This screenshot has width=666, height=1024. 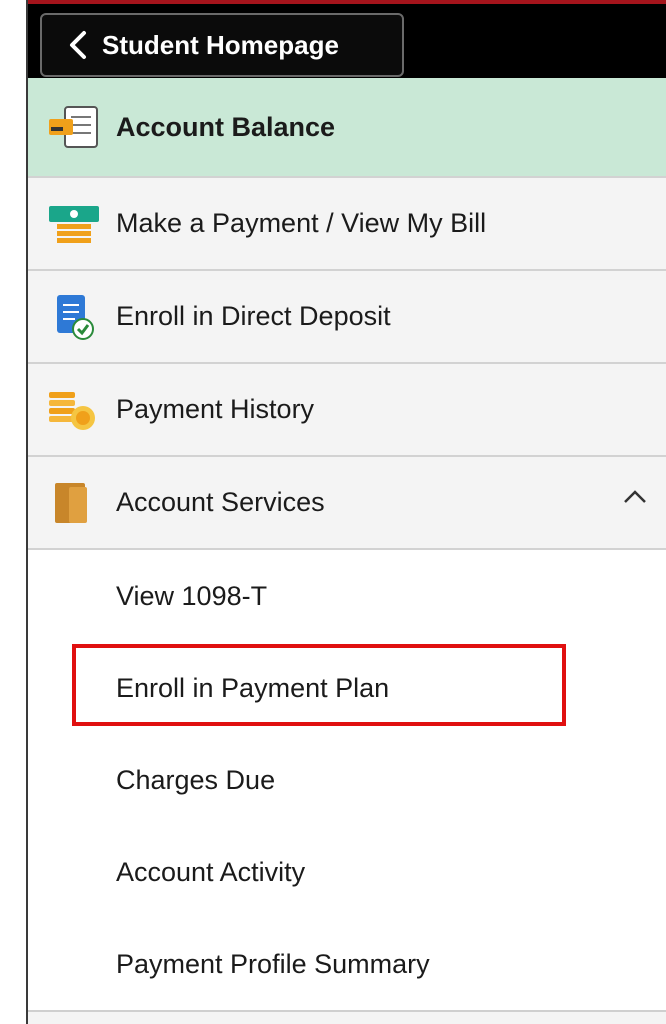 I want to click on back-button-label: Student Homepage, so click(x=220, y=44).